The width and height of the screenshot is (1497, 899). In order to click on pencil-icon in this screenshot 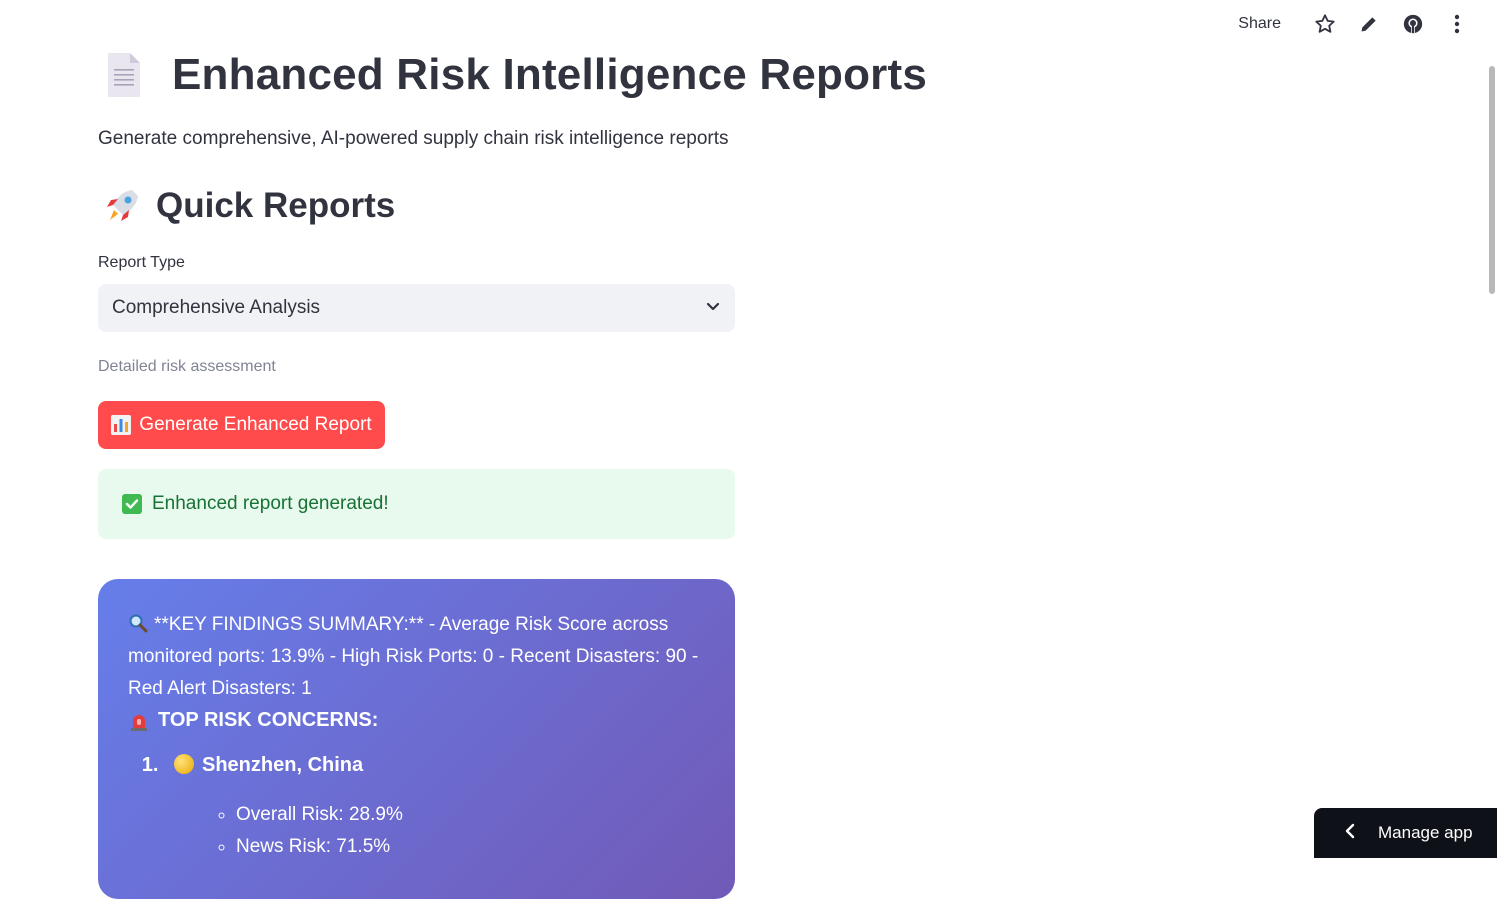, I will do `click(1369, 24)`.